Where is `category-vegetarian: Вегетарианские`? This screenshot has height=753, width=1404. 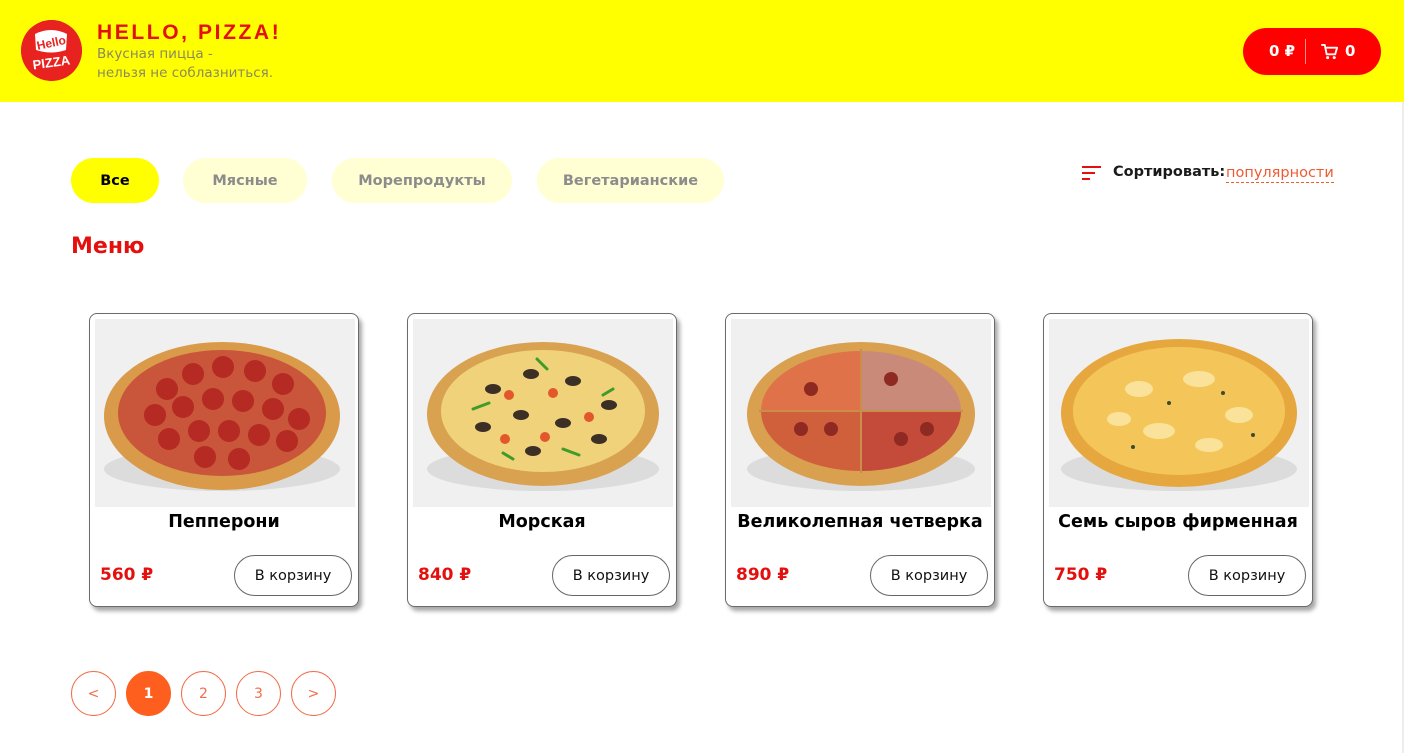
category-vegetarian: Вегетарианские is located at coordinates (630, 180).